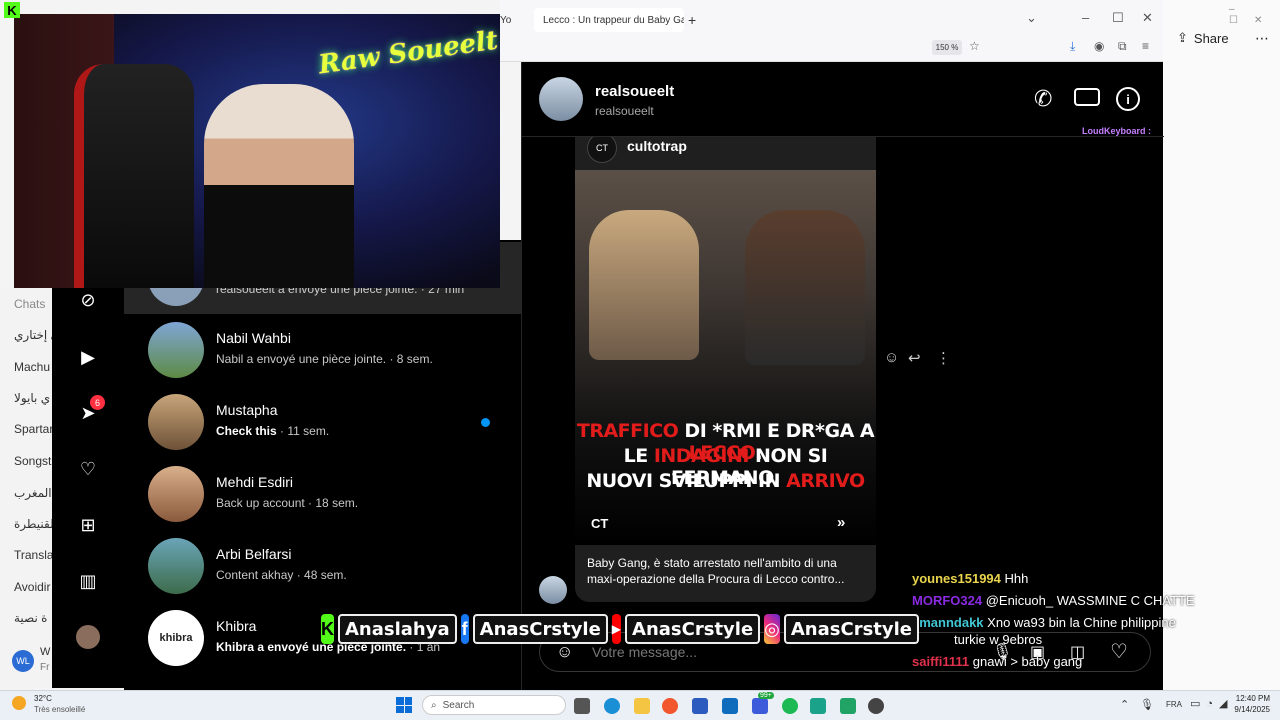 This screenshot has width=1280, height=720. Describe the element at coordinates (33, 429) in the screenshot. I see `left-chat-item: Spartar` at that location.